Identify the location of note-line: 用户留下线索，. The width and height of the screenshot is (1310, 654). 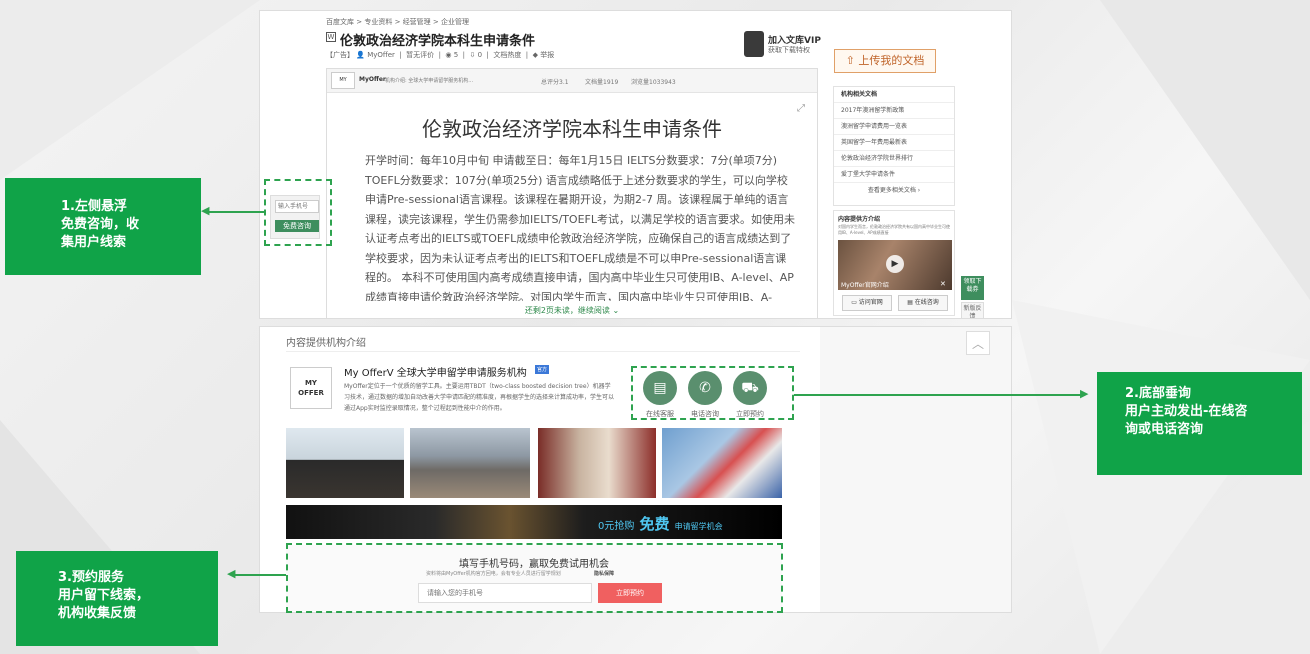
(104, 595).